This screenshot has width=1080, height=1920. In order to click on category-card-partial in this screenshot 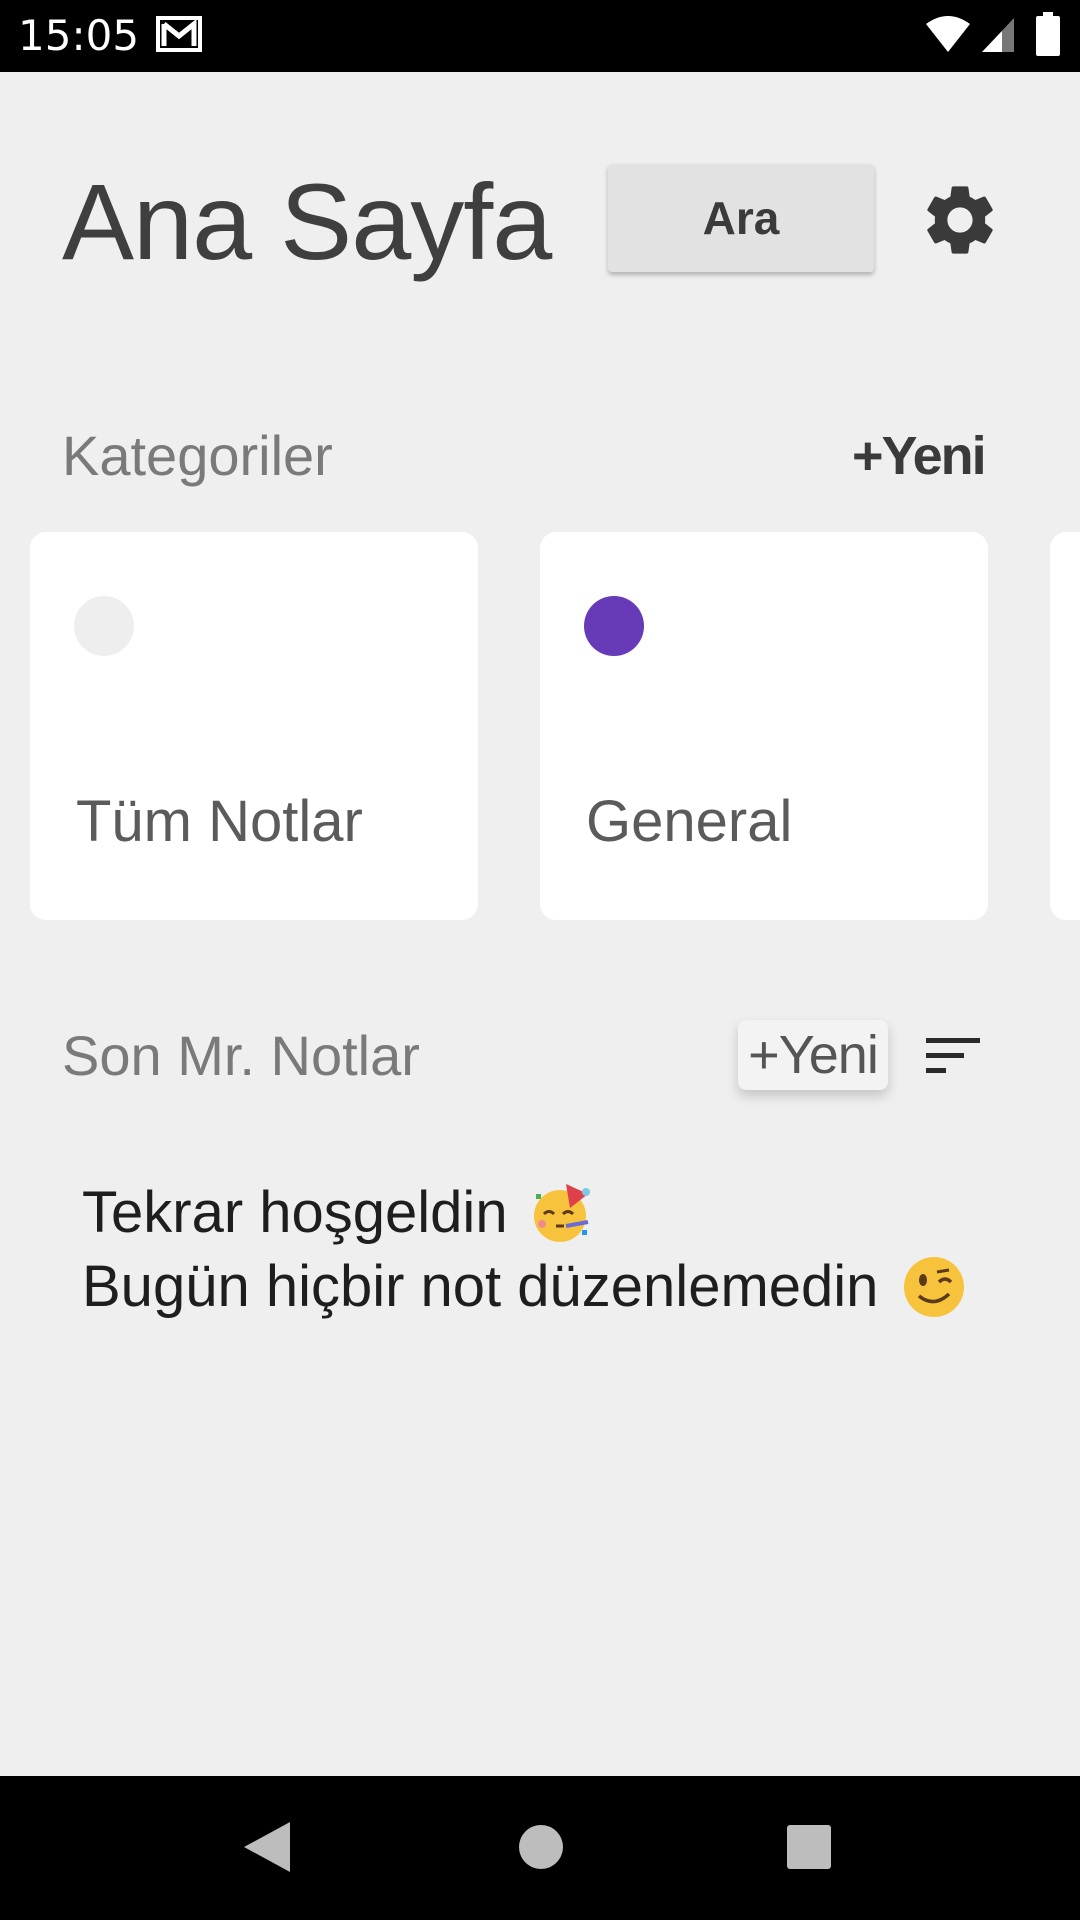, I will do `click(1065, 726)`.